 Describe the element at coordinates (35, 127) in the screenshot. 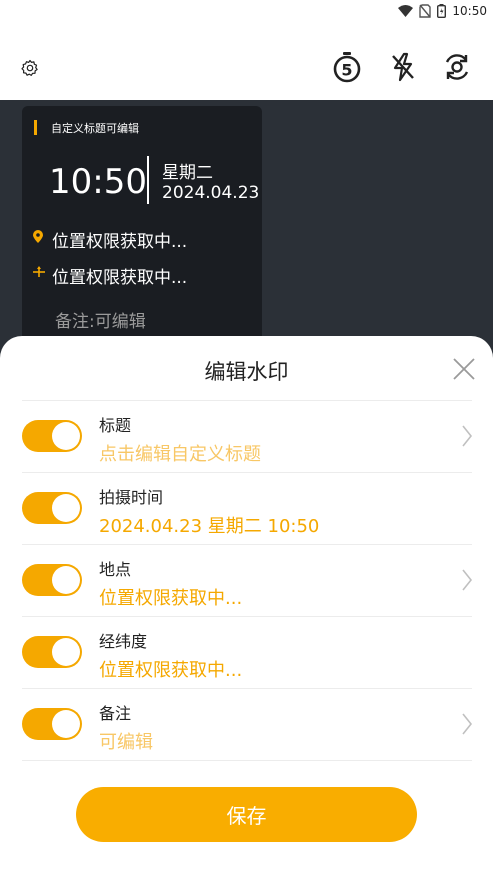

I see `watermark-accent-bar` at that location.